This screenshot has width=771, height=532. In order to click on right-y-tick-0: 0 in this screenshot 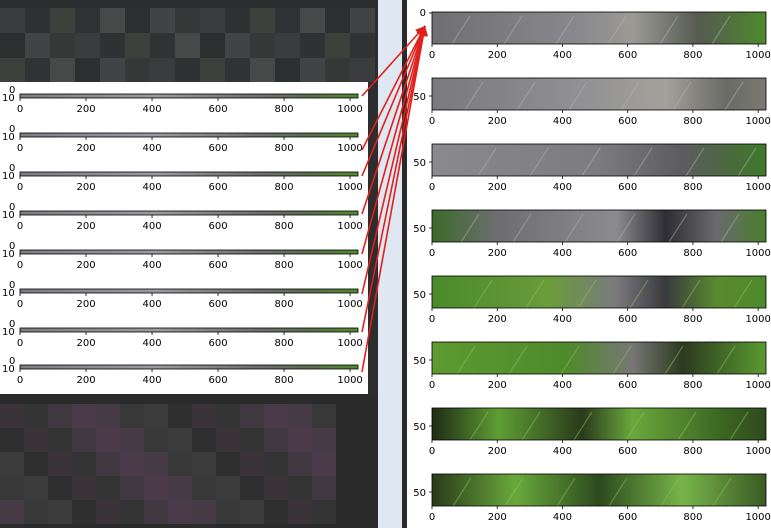, I will do `click(423, 13)`.